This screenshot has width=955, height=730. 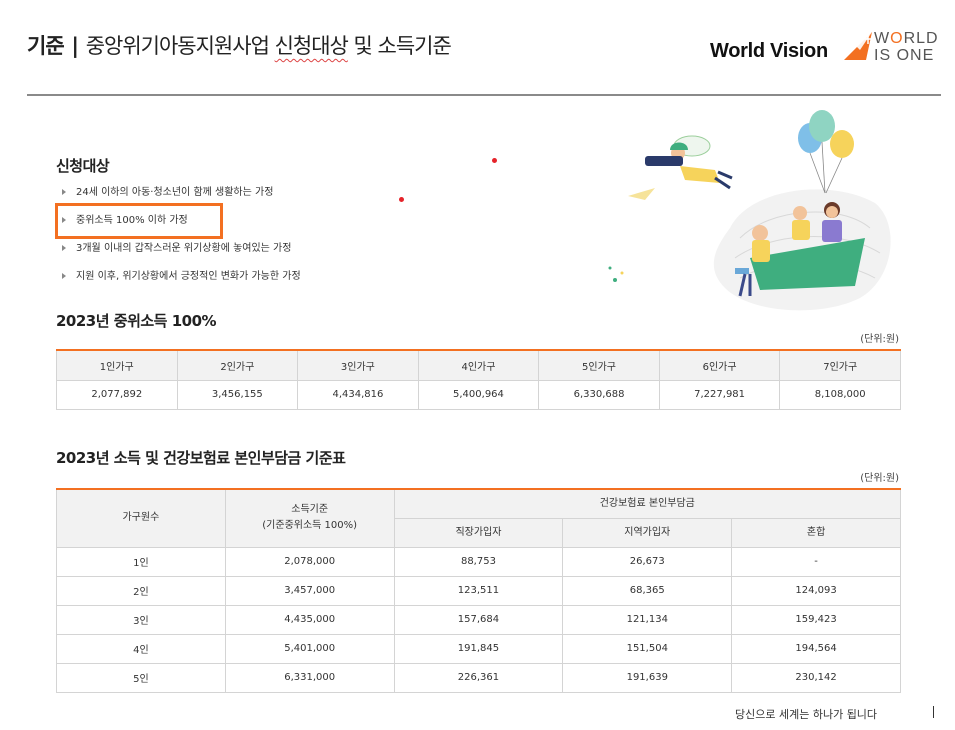 What do you see at coordinates (647, 503) in the screenshot?
I see `column-header-premium-group: 건강보험료 본인부담금` at bounding box center [647, 503].